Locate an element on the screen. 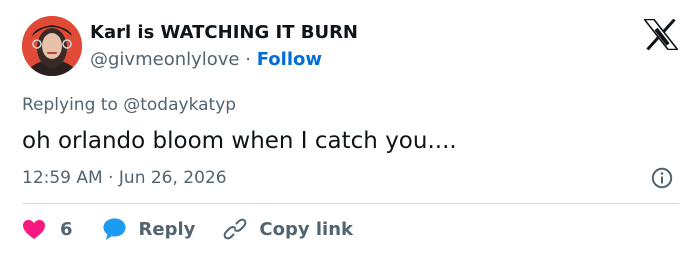  follow-button: Follow is located at coordinates (289, 59).